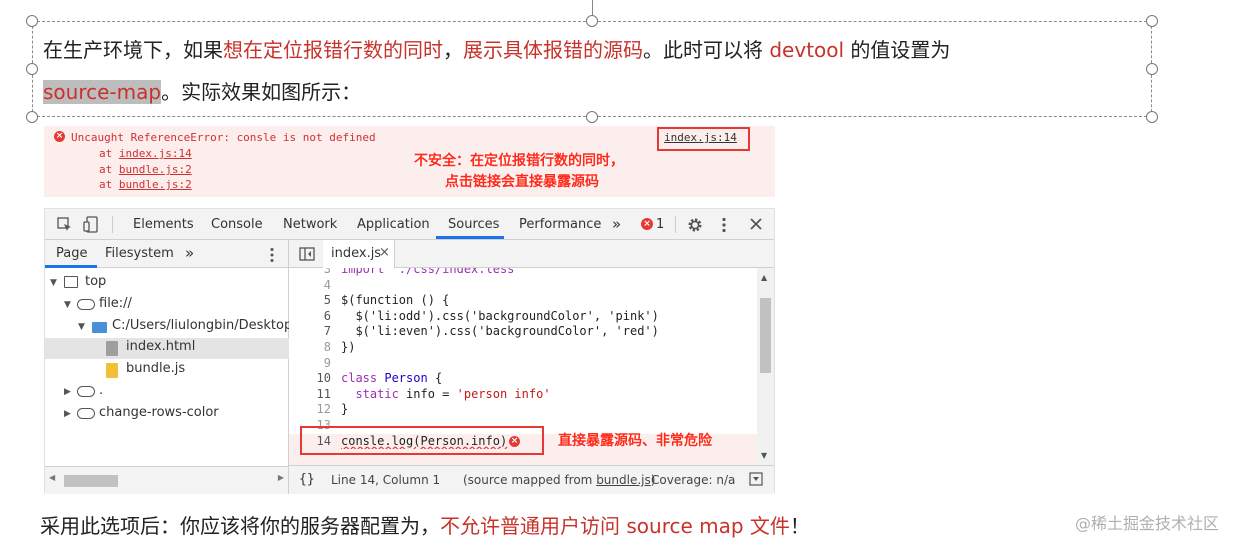 This screenshot has height=548, width=1255. Describe the element at coordinates (71, 253) in the screenshot. I see `tab-page: Page` at that location.